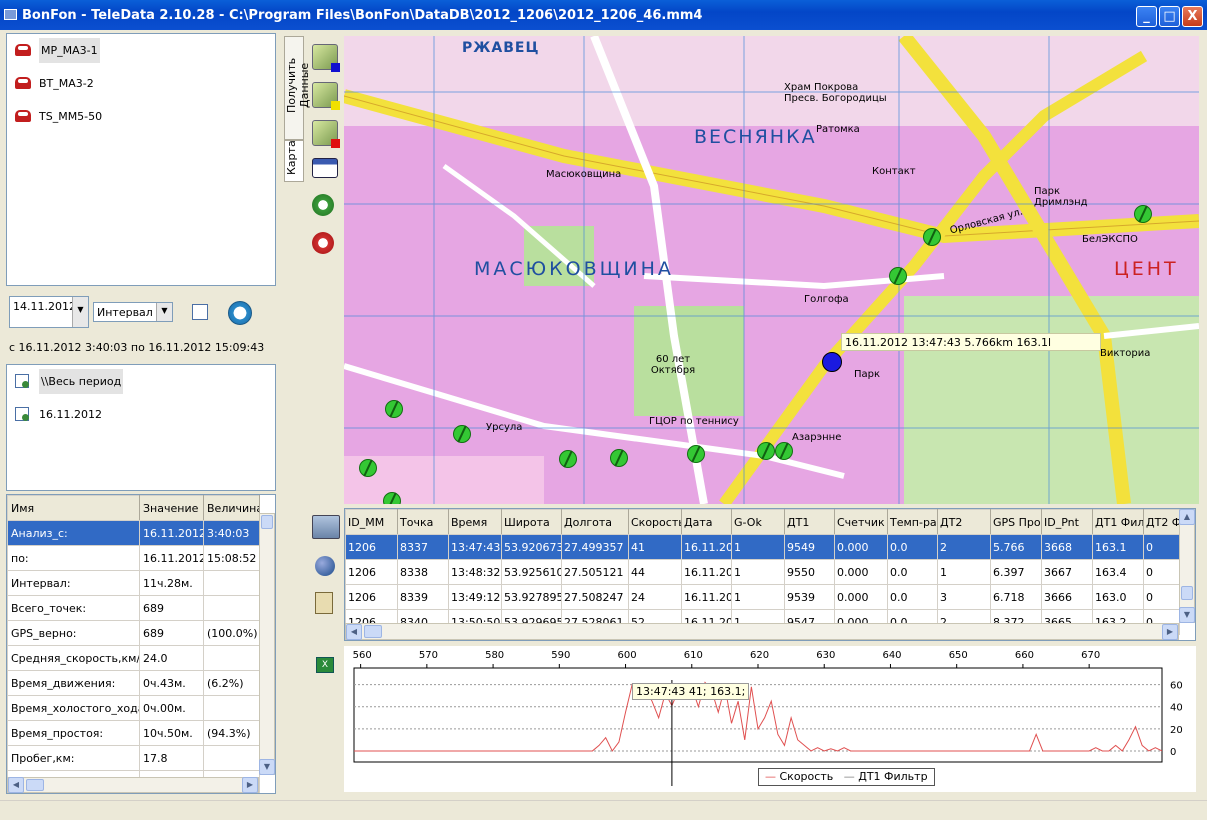 This screenshot has height=820, width=1207. I want to click on interval-combo: Интервал ▼, so click(133, 312).